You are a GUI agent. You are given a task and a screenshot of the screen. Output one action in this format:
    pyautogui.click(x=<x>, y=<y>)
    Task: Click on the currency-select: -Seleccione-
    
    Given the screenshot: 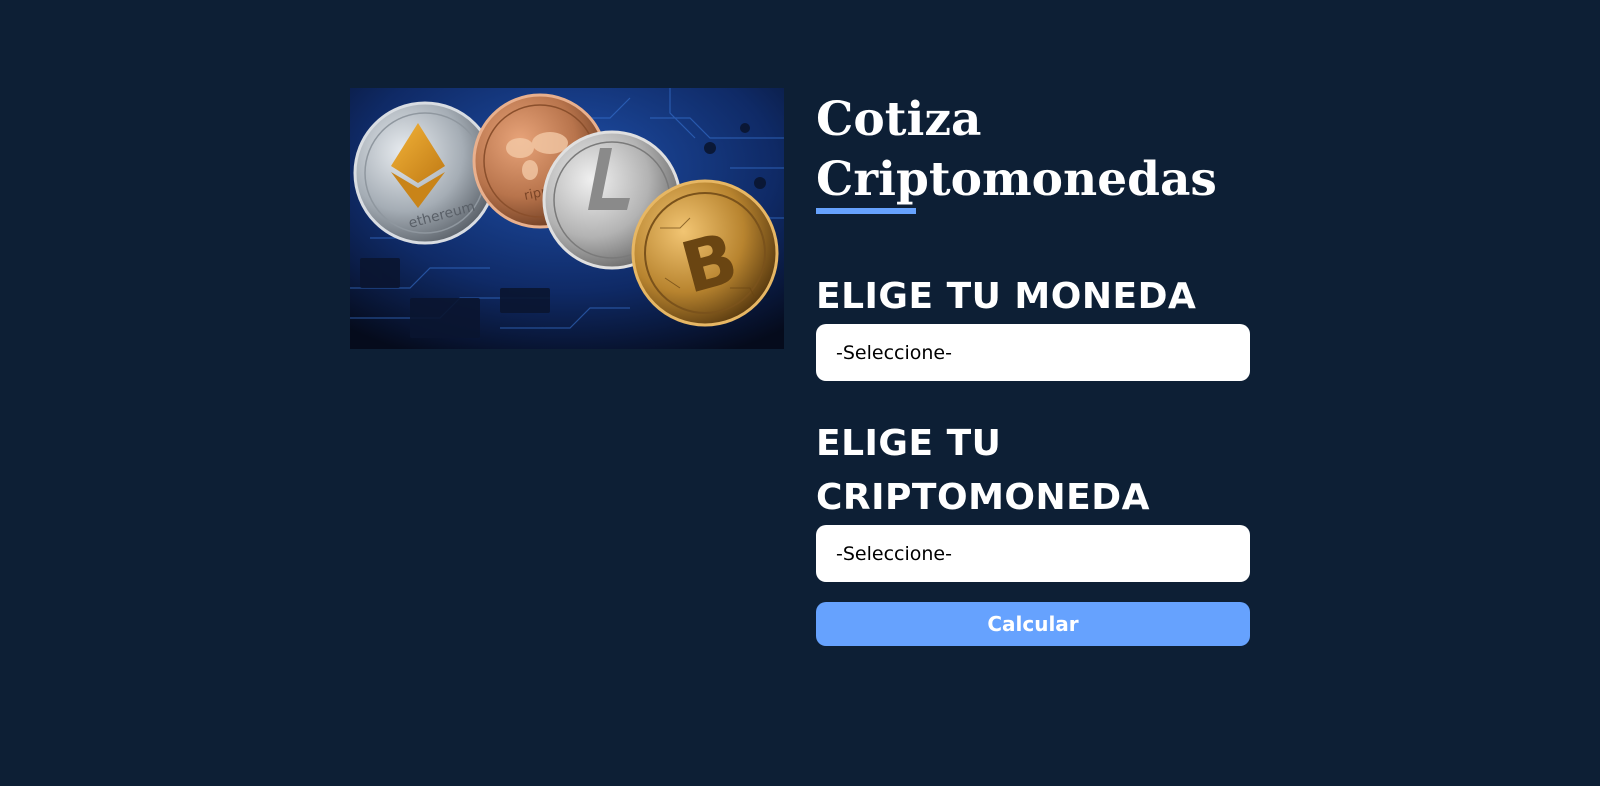 What is the action you would take?
    pyautogui.click(x=1033, y=352)
    